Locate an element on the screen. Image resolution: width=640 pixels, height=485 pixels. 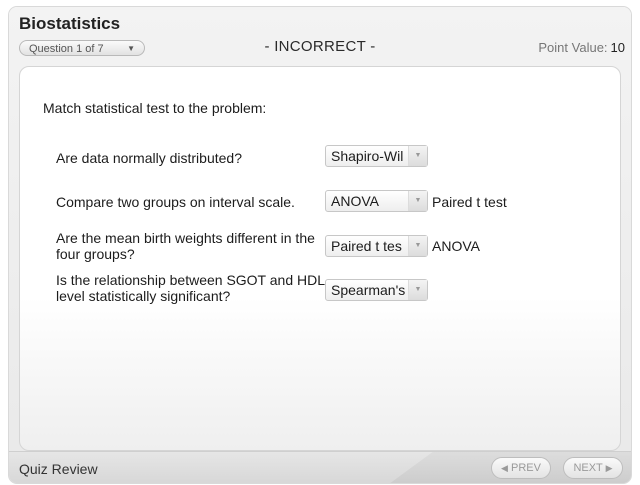
prev-button: ◀ PREV is located at coordinates (521, 468).